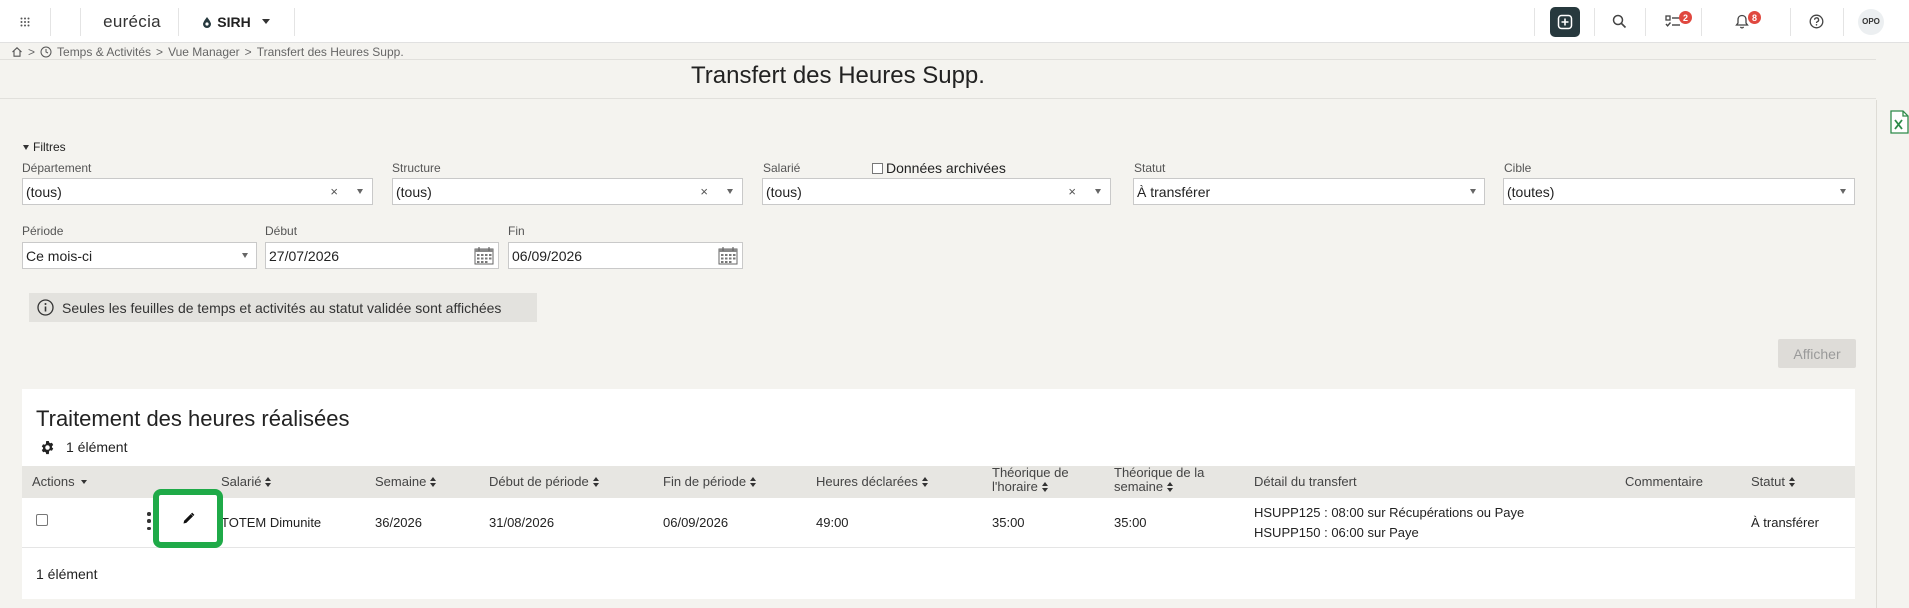  I want to click on cell-detail-line-2: HSUPP150 : 06:00 sur Paye, so click(1336, 532).